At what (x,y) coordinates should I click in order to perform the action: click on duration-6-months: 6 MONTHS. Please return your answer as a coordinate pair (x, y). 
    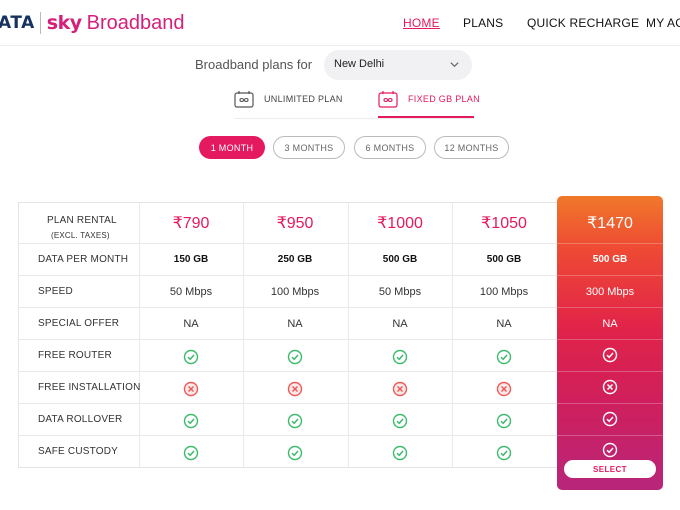
    Looking at the image, I should click on (390, 147).